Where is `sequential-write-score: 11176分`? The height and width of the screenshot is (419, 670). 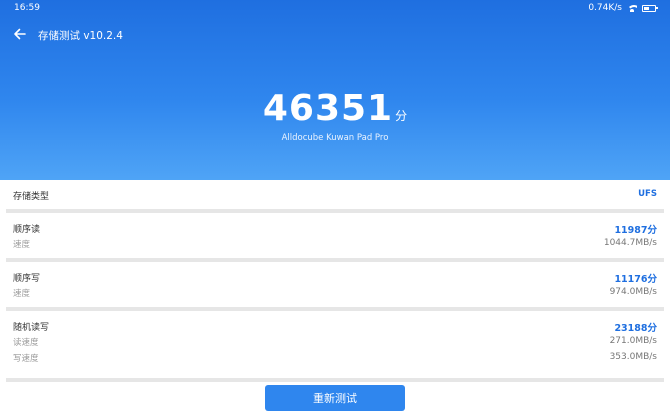
sequential-write-score: 11176分 is located at coordinates (635, 279).